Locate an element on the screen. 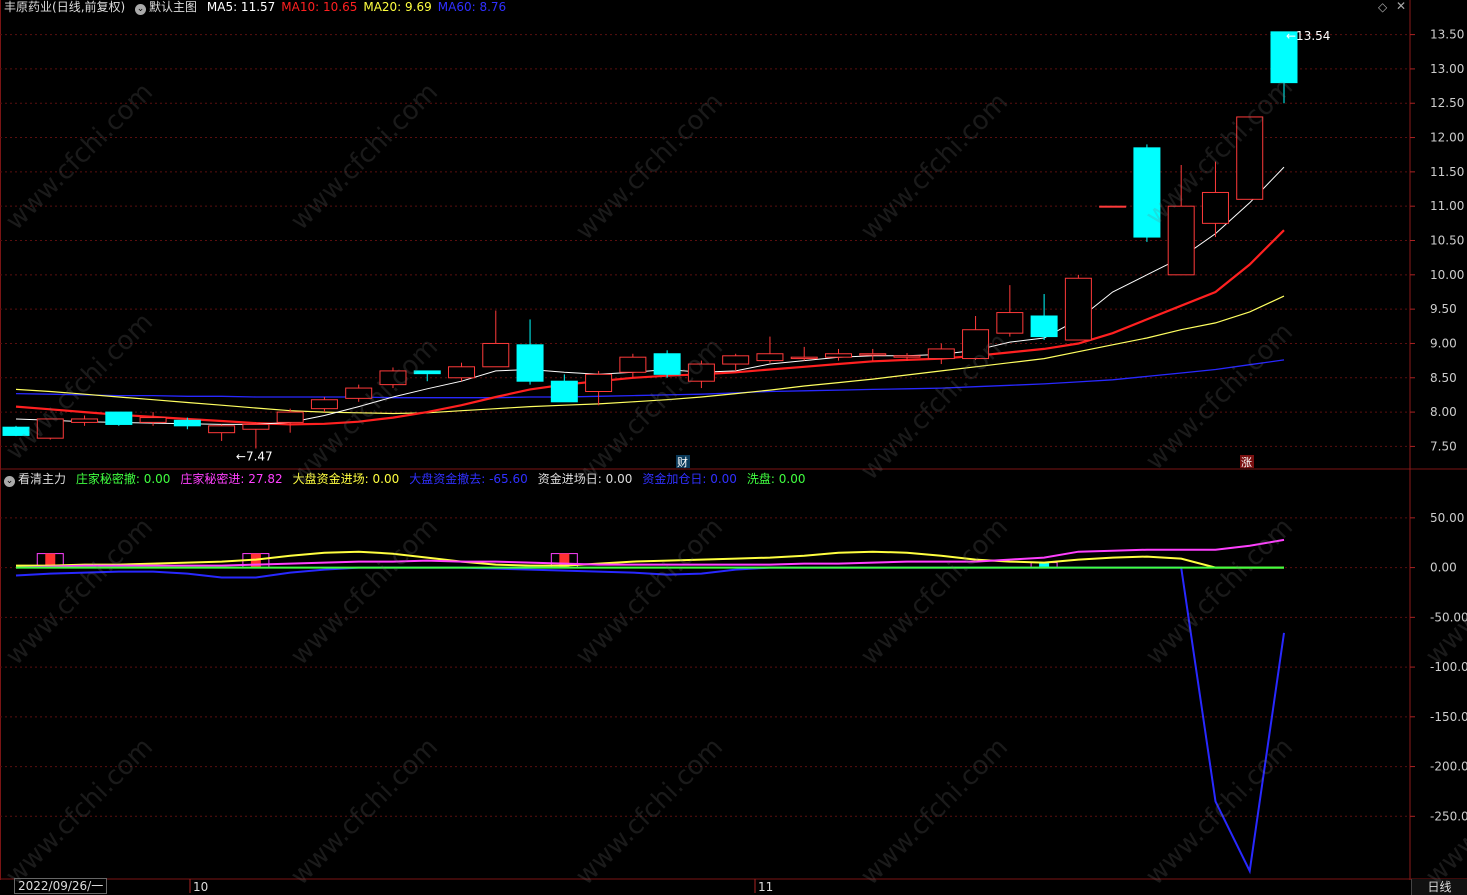  high-price-label: ←13.54 is located at coordinates (1308, 36).